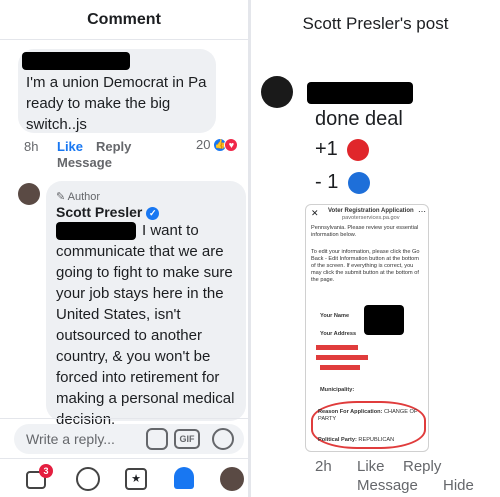 This screenshot has height=497, width=500. Describe the element at coordinates (223, 439) in the screenshot. I see `emoji-icon` at that location.